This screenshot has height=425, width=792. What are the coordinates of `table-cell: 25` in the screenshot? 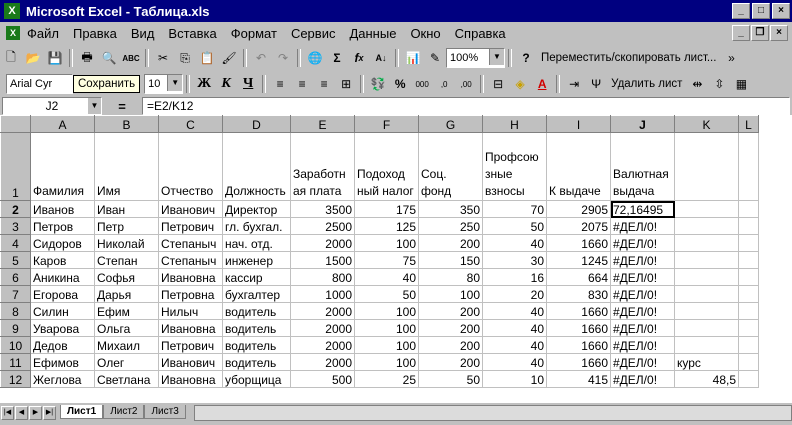 It's located at (386, 379).